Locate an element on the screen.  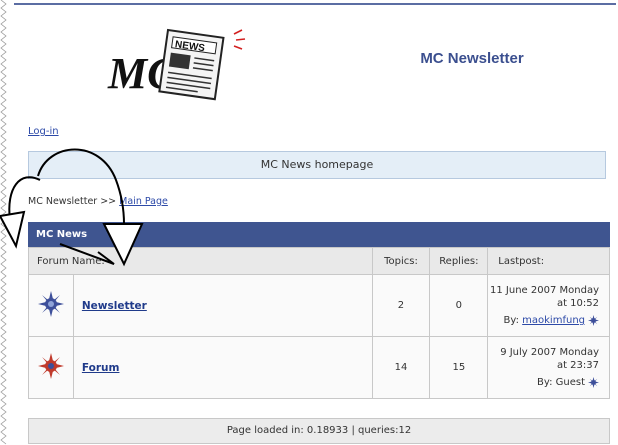
breadcrumb-main-page-link: Main Page is located at coordinates (143, 201).